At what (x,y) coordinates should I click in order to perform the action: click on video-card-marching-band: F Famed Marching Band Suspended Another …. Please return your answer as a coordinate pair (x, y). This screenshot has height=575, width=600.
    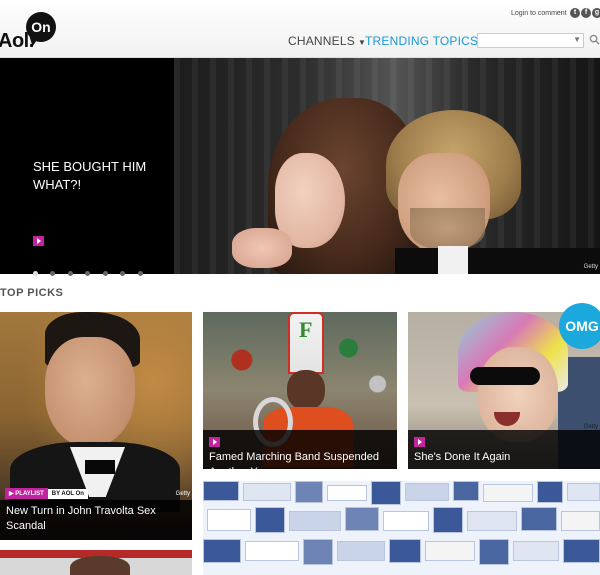
    Looking at the image, I should click on (300, 390).